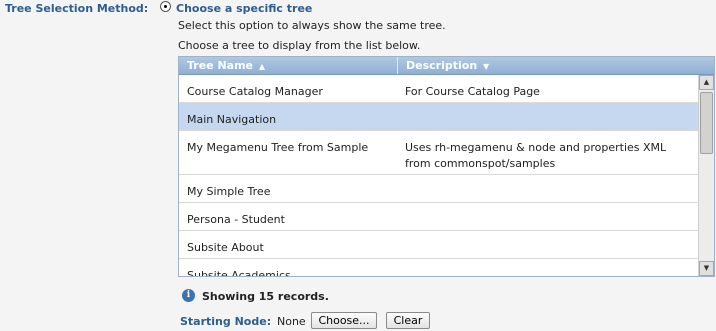  Describe the element at coordinates (229, 191) in the screenshot. I see `tree-name-cell: My Simple Tree` at that location.